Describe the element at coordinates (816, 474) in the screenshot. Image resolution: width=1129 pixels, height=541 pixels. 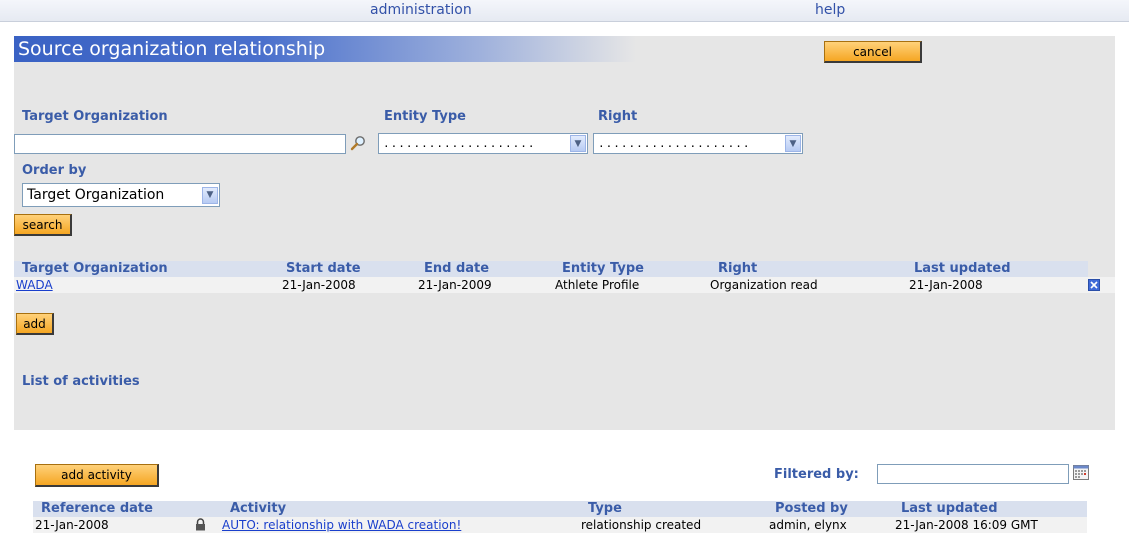
I see `filtered-by-label: Filtered by:` at that location.